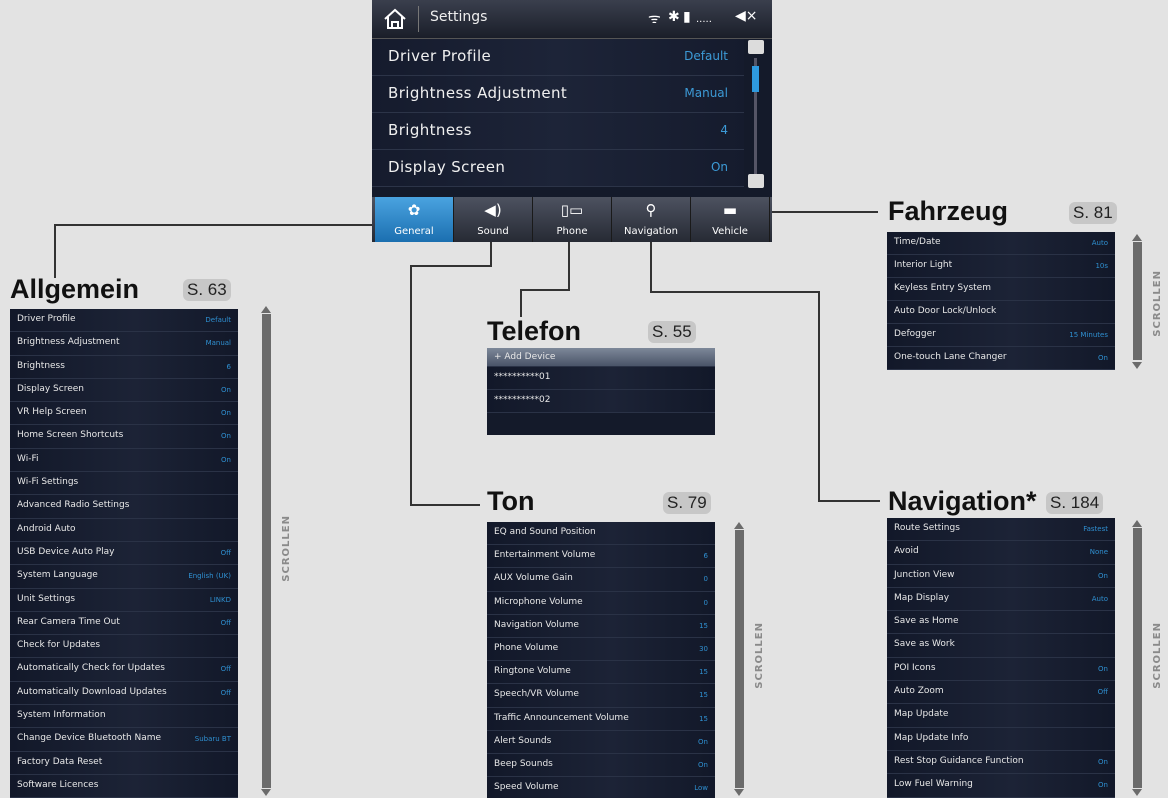 Image resolution: width=1168 pixels, height=798 pixels. I want to click on navigation-title: Navigation*, so click(962, 501).